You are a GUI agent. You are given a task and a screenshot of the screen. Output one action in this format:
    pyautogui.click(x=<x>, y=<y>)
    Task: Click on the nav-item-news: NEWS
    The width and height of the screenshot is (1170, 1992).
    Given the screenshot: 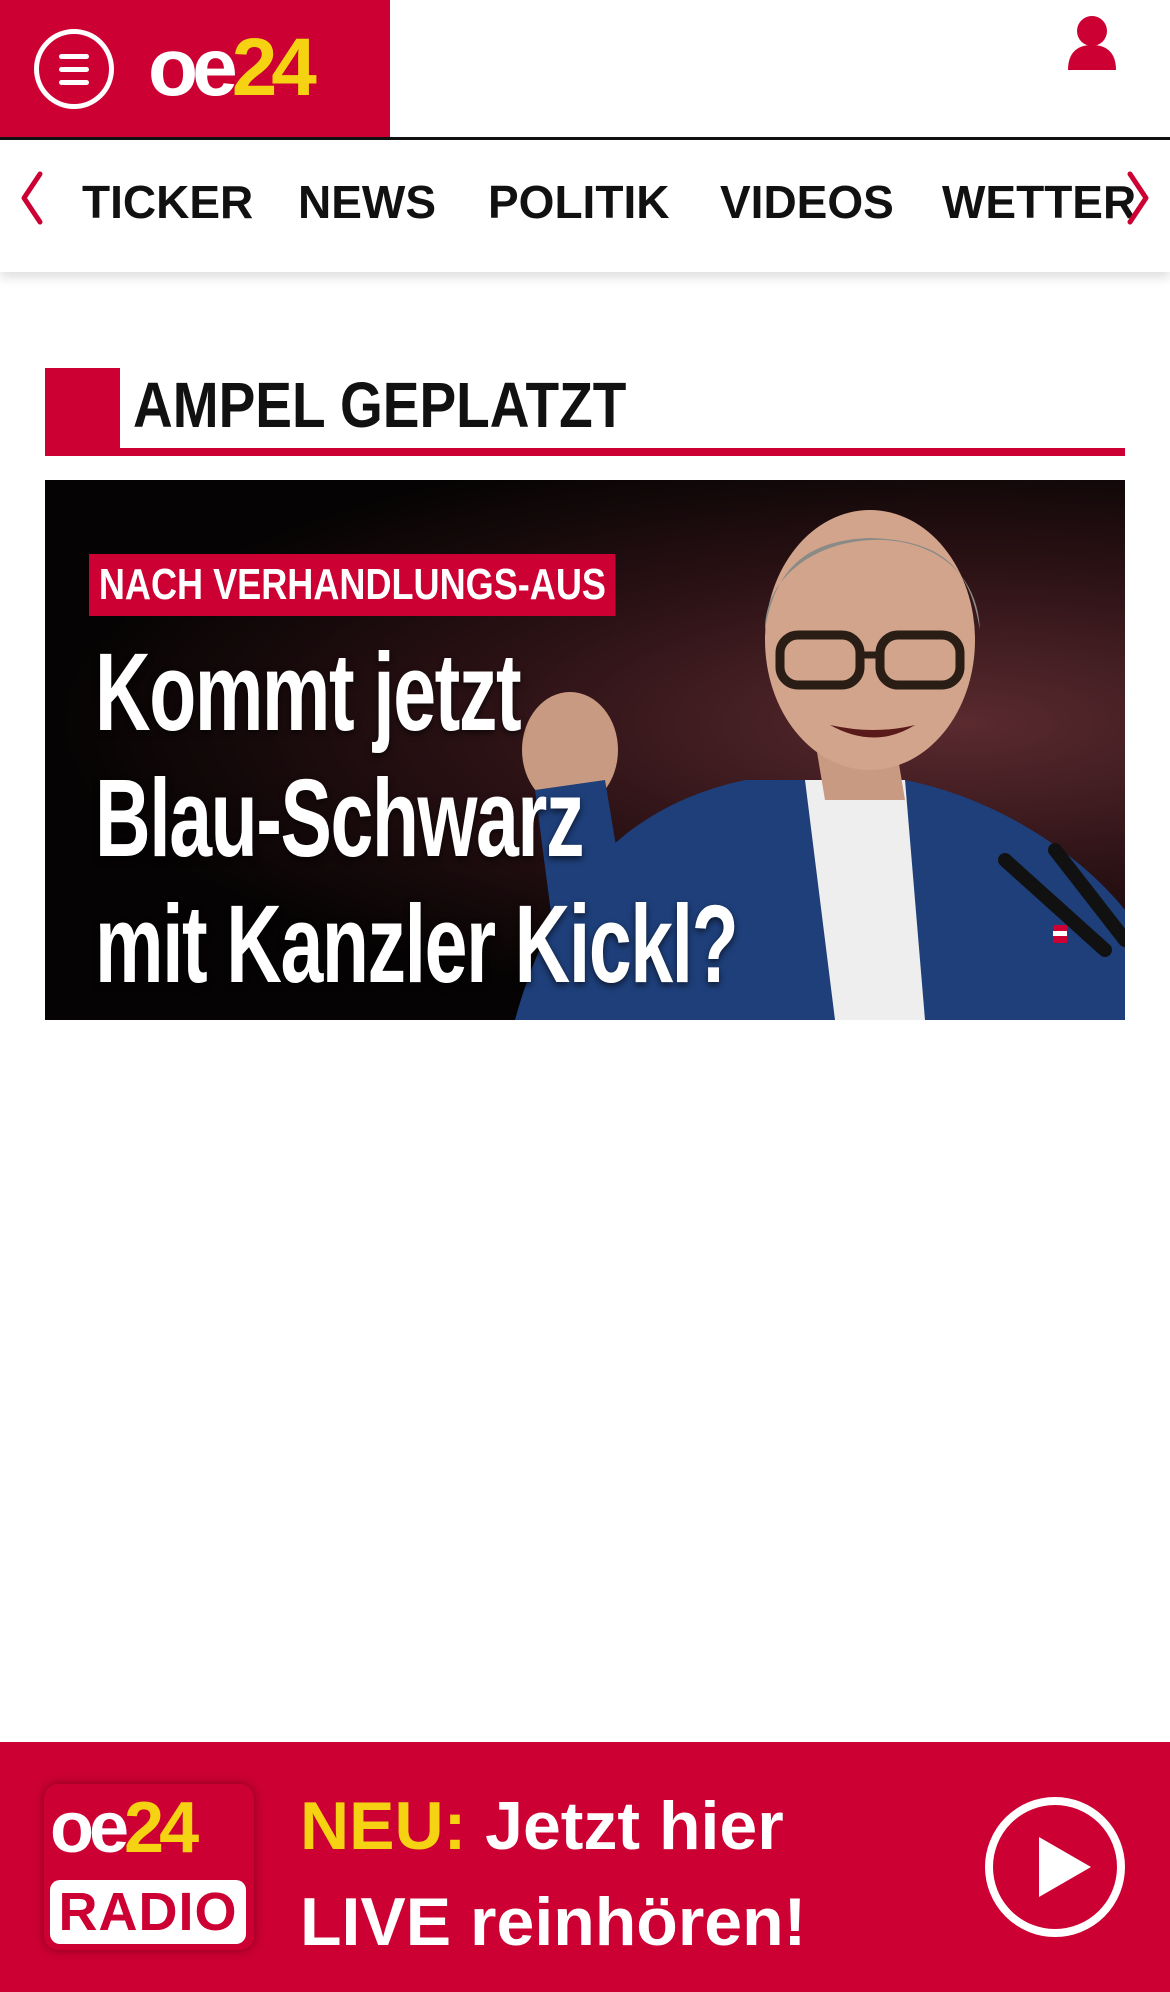 What is the action you would take?
    pyautogui.click(x=367, y=202)
    